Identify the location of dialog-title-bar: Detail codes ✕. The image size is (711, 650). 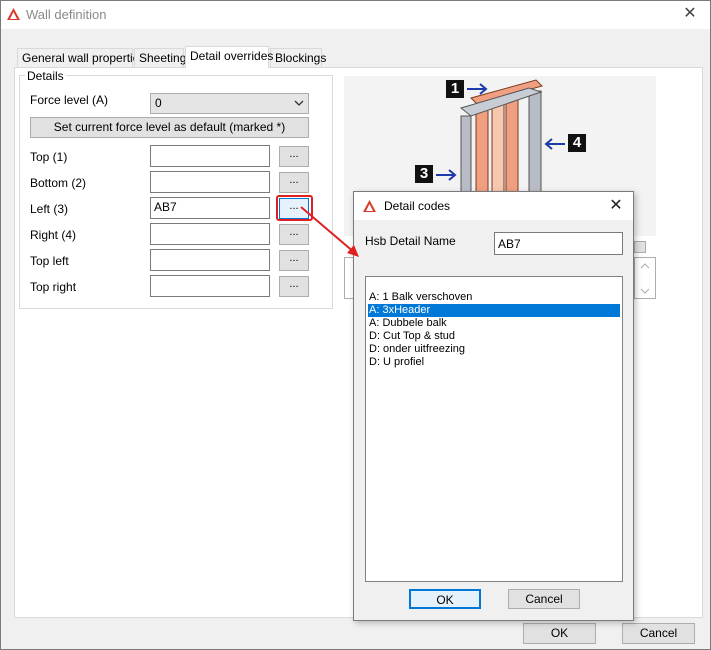
(493, 206).